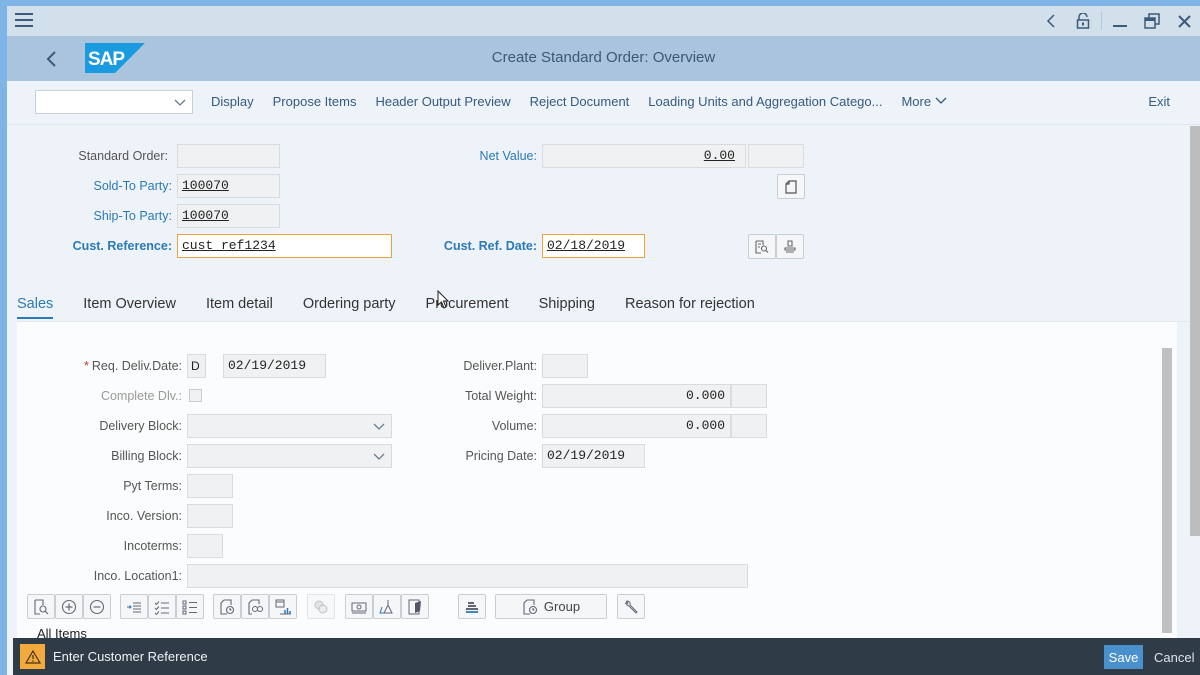 The width and height of the screenshot is (1200, 675). I want to click on pricing-date-field: 02/19/2019, so click(593, 456).